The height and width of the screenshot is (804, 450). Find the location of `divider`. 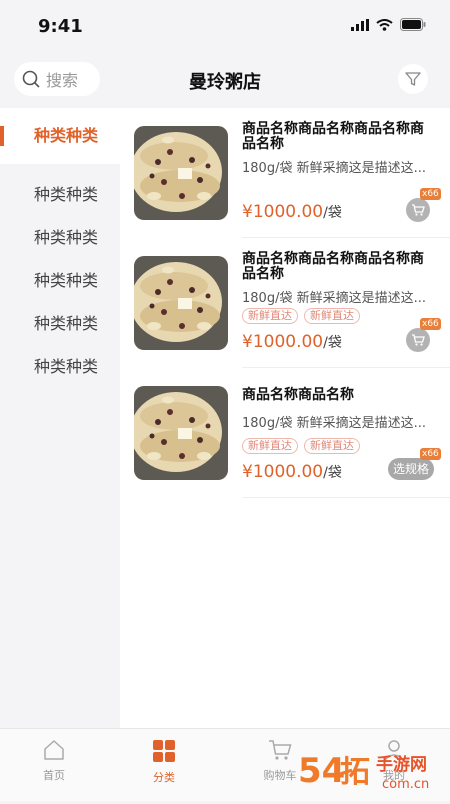

divider is located at coordinates (346, 497).